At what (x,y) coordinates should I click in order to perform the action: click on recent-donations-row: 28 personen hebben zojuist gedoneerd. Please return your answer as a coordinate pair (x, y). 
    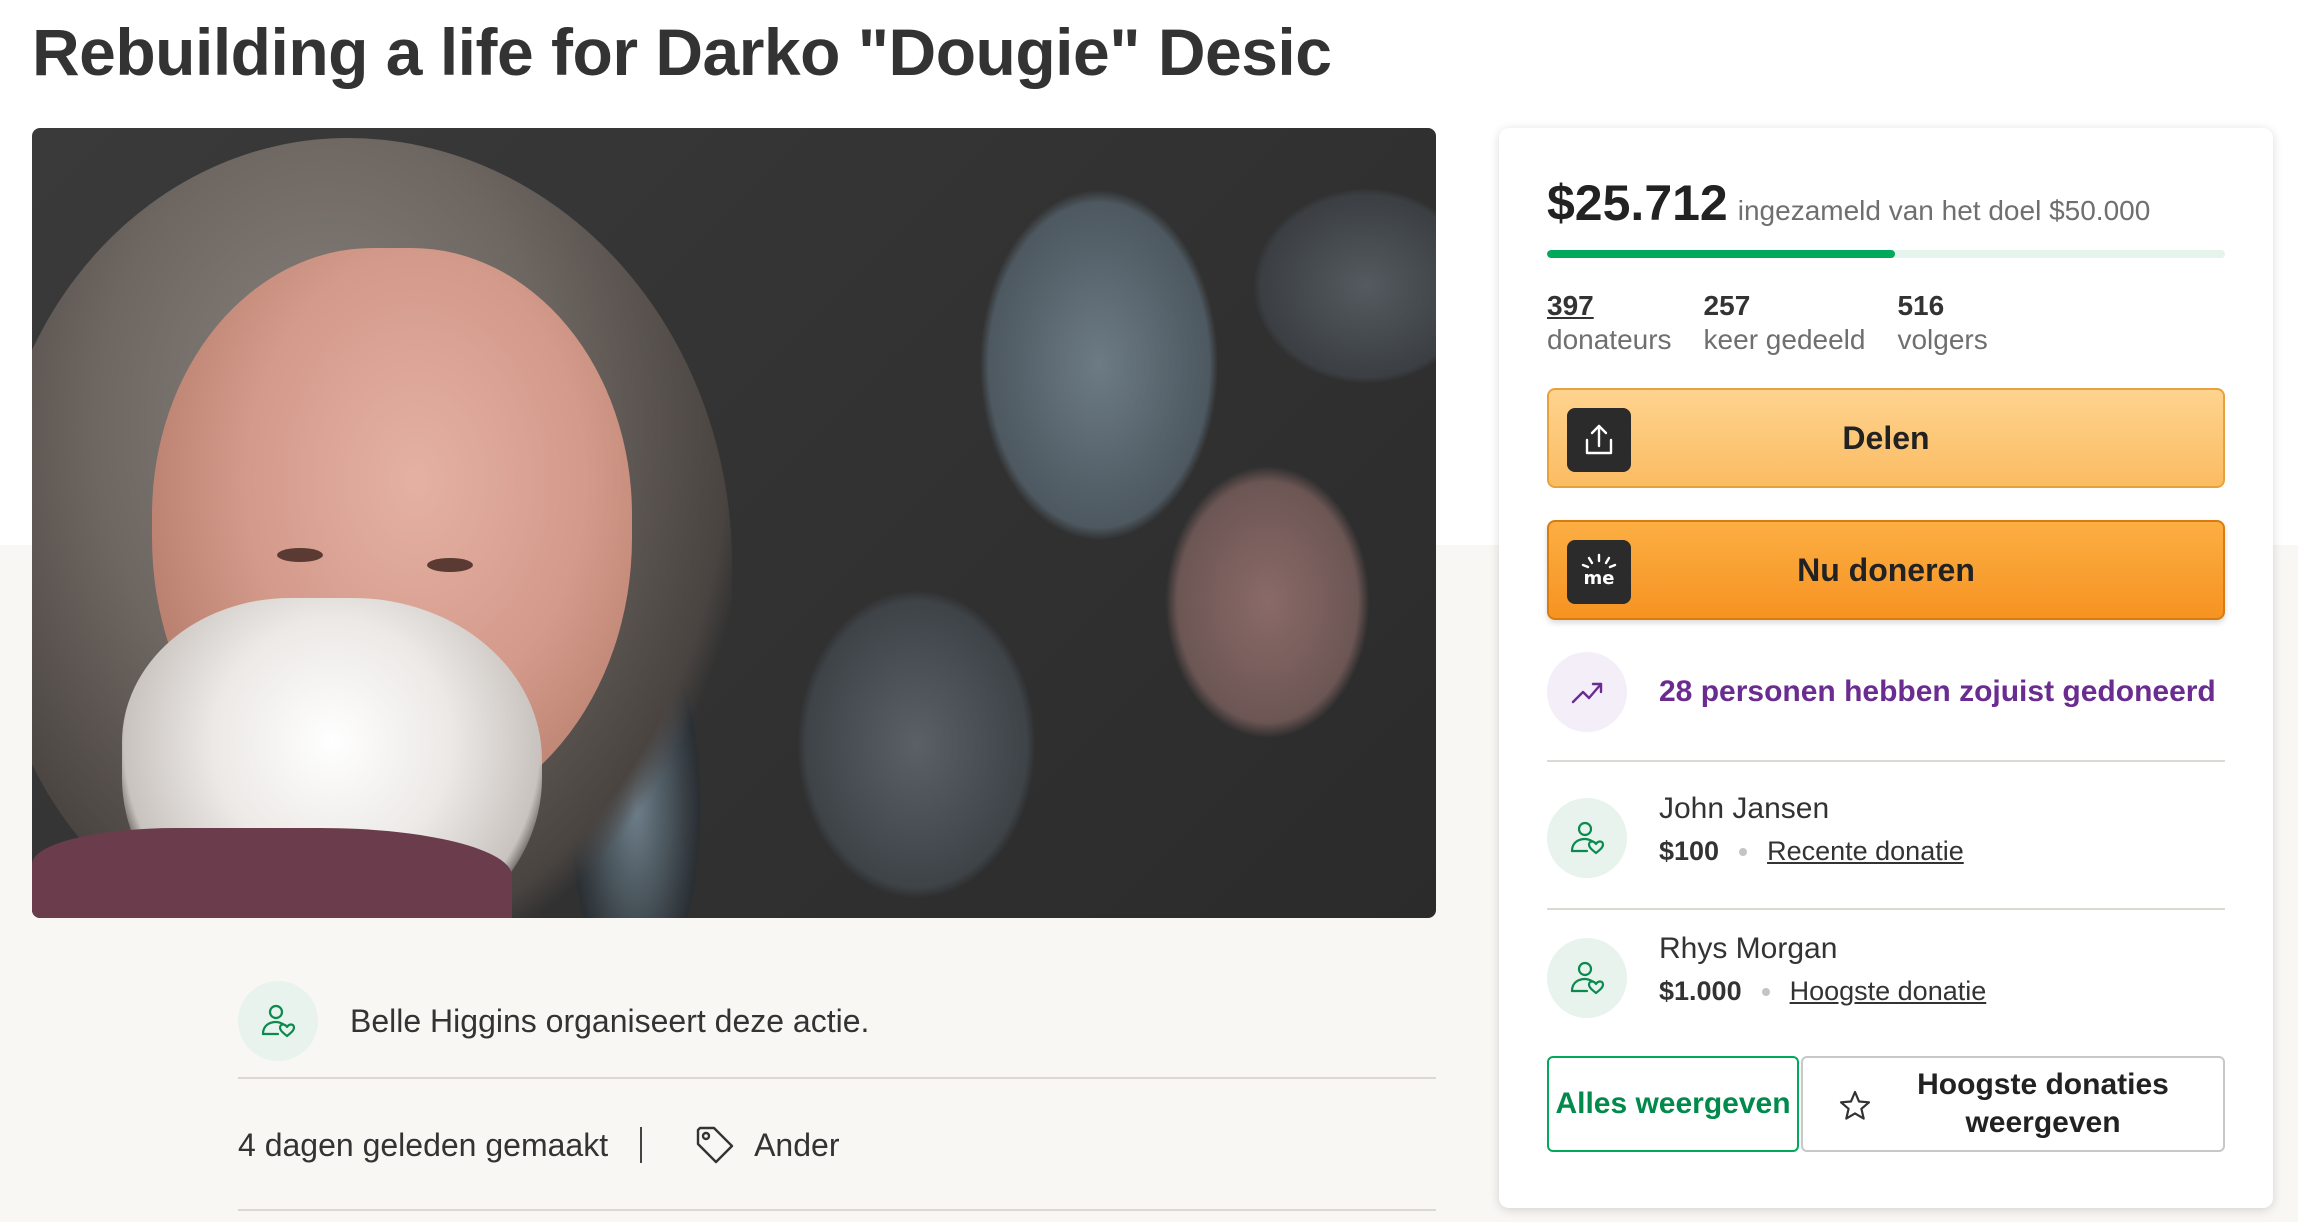
    Looking at the image, I should click on (1881, 692).